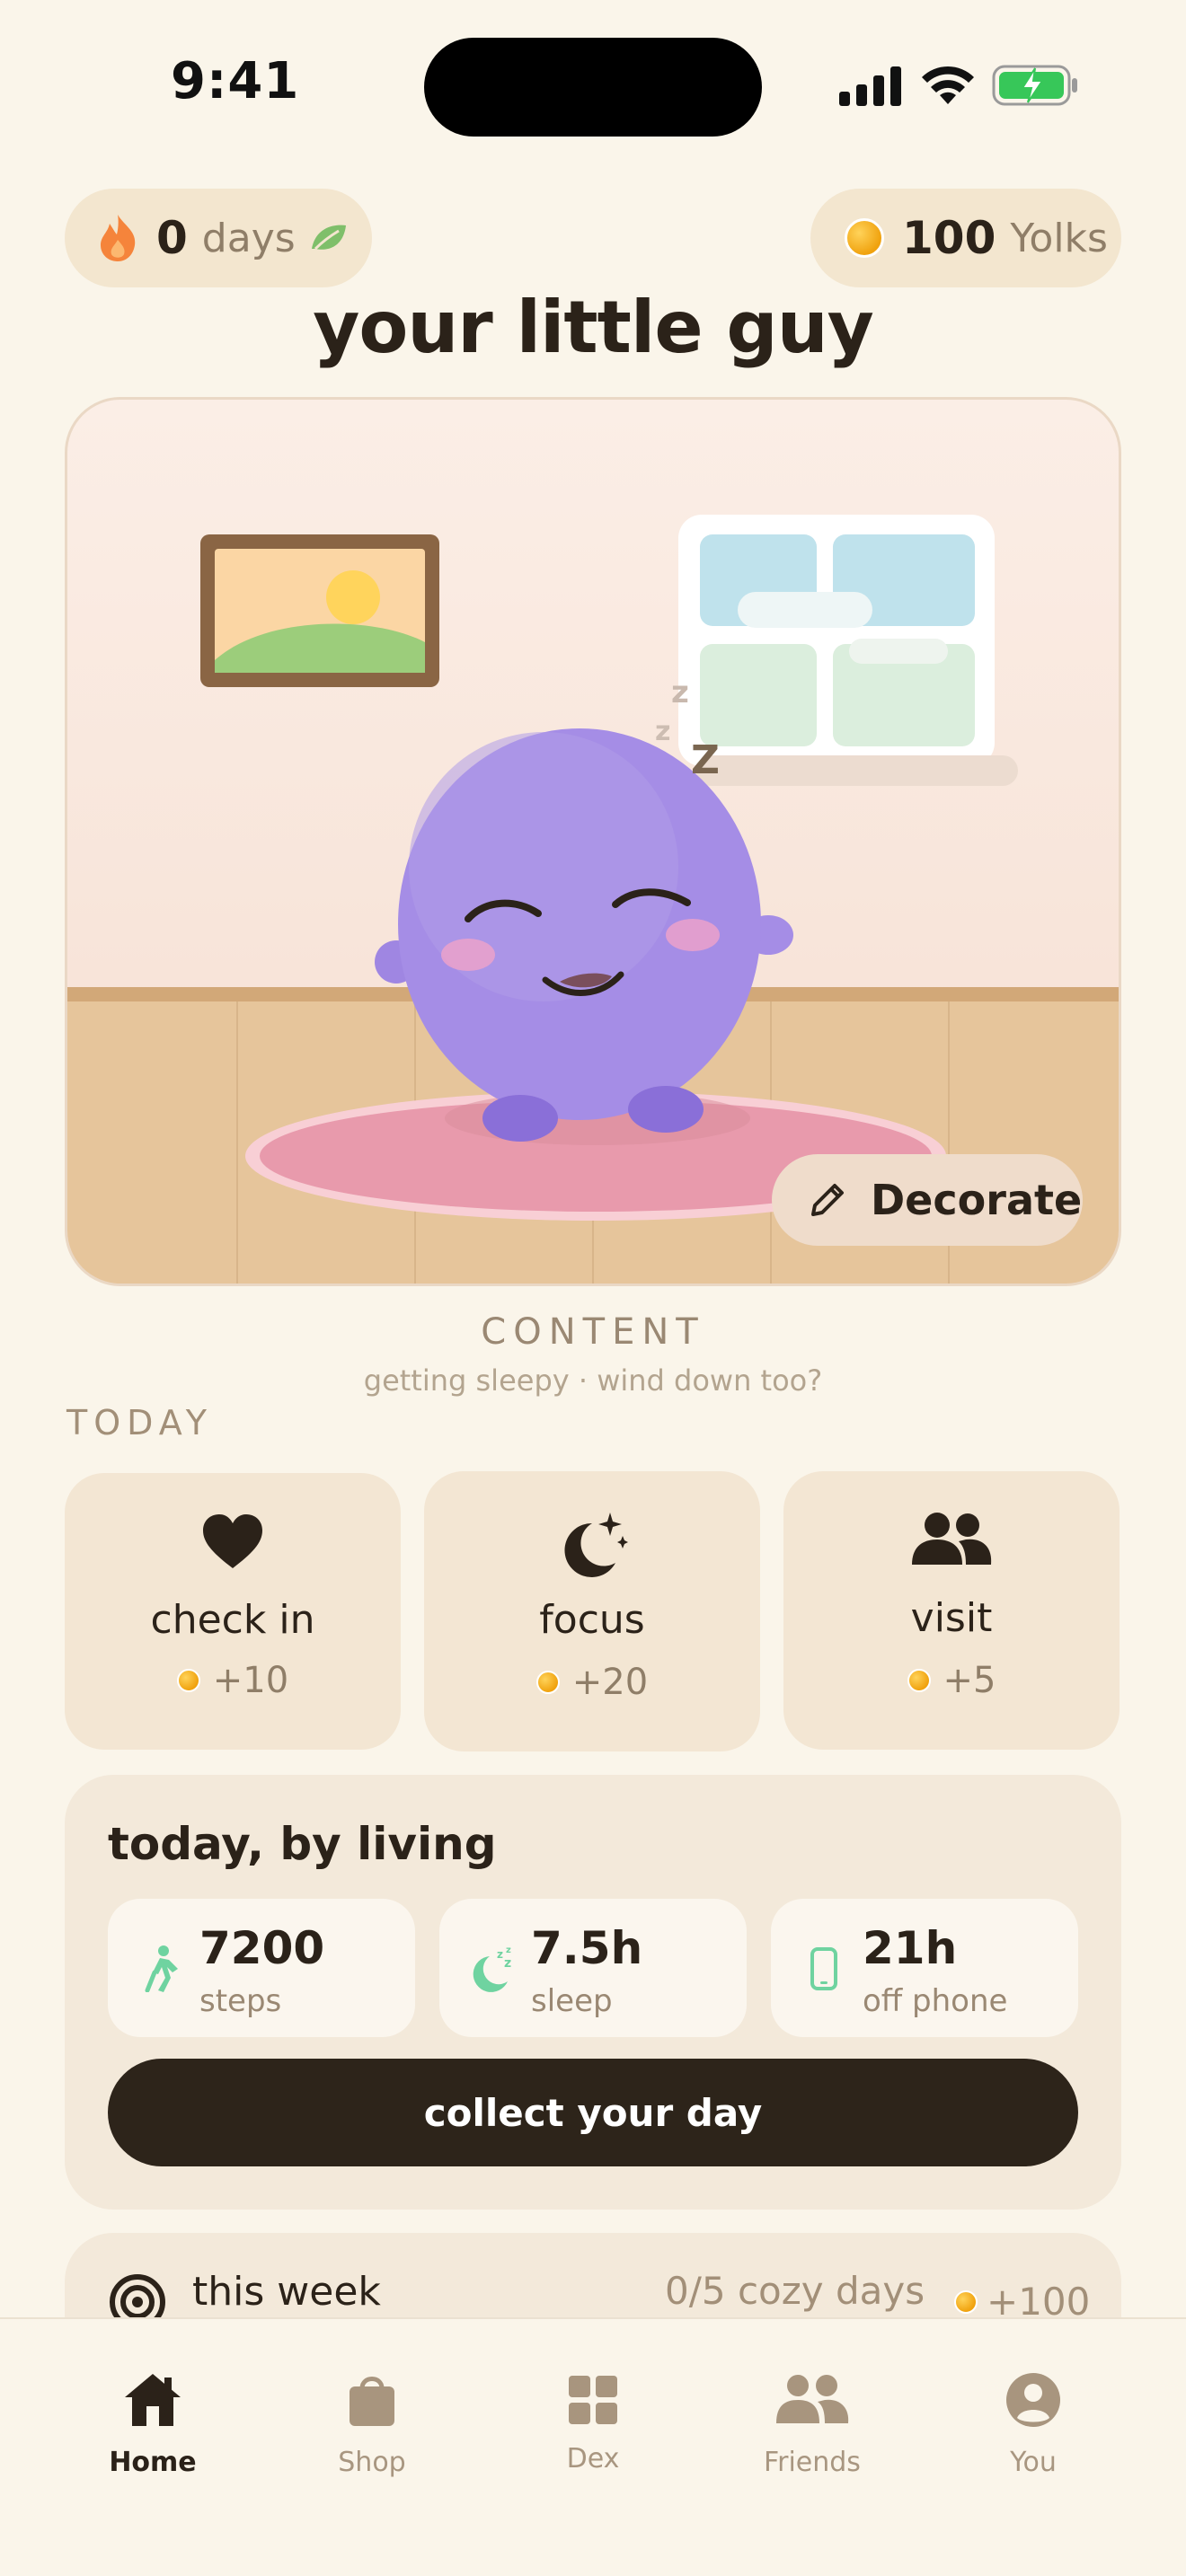  I want to click on streak-unit: days, so click(248, 238).